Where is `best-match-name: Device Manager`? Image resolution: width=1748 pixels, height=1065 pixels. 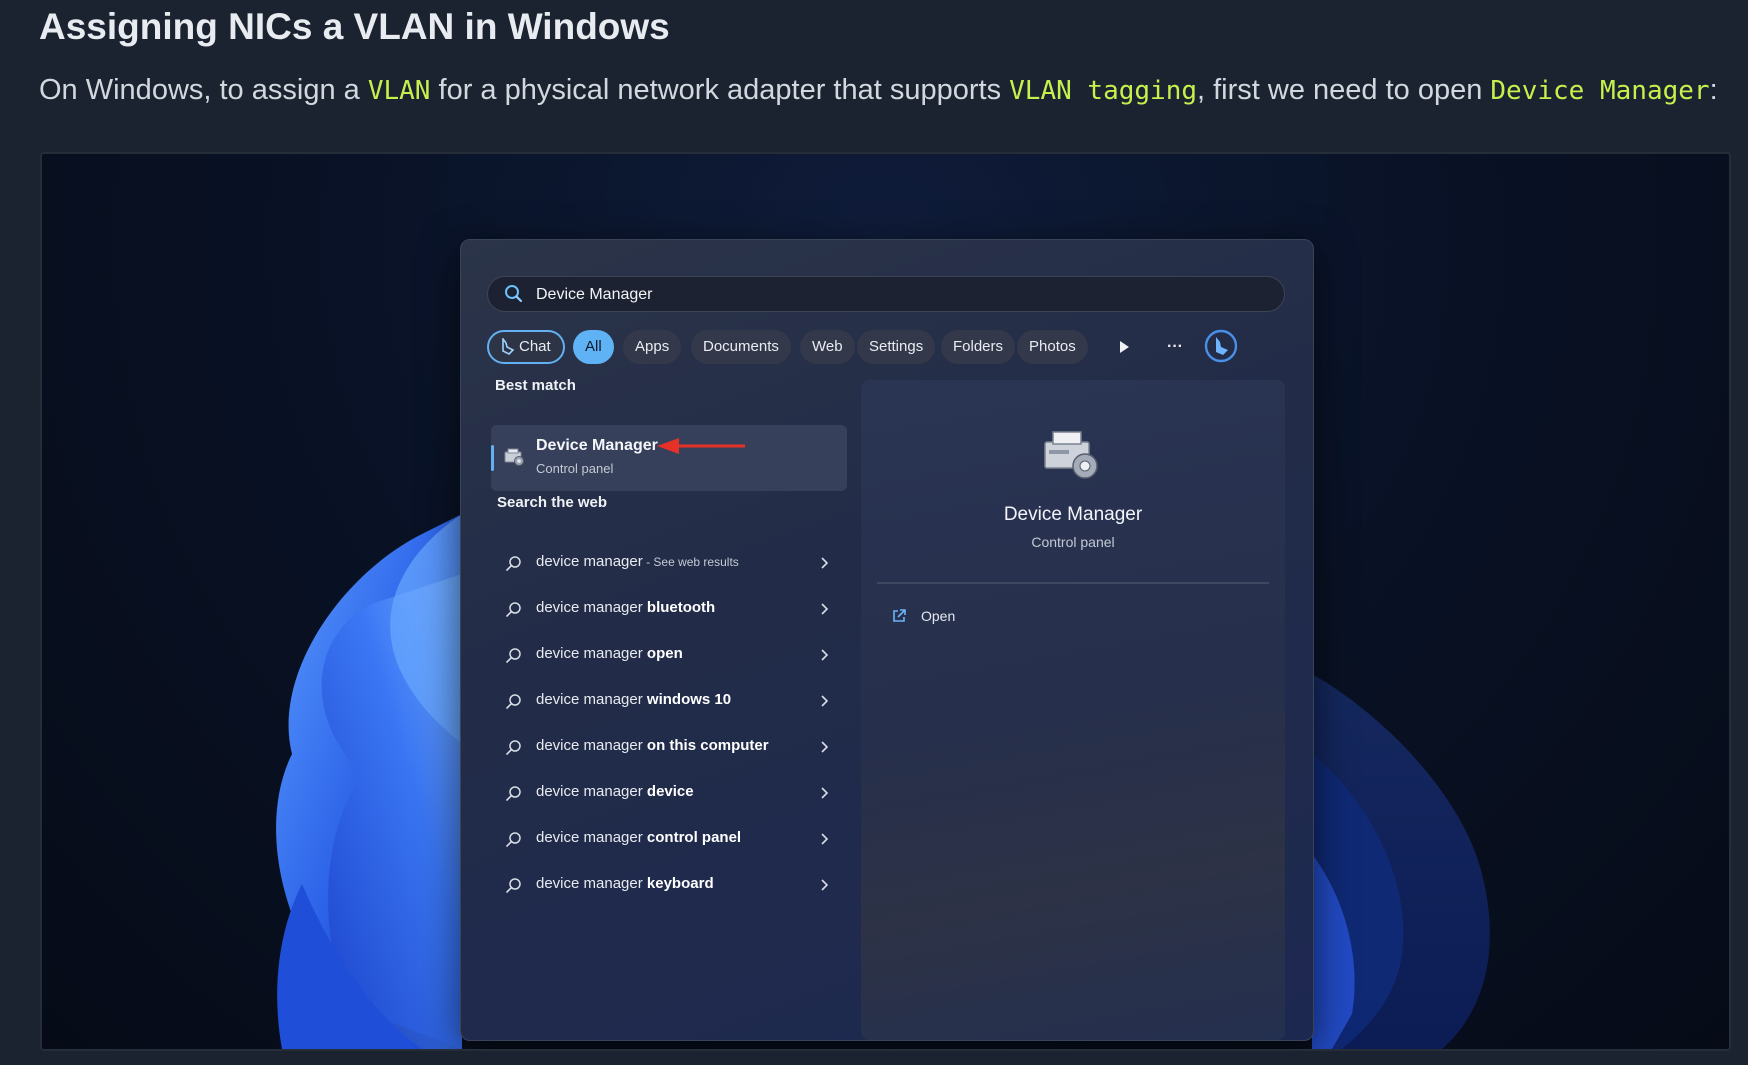
best-match-name: Device Manager is located at coordinates (597, 445).